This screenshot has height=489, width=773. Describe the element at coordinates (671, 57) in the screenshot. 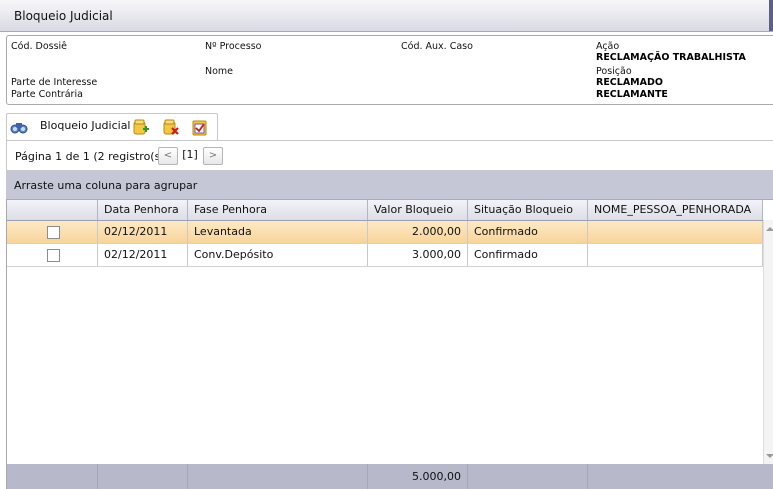

I see `acao-value: RECLAMAÇÃO TRABALHISTA` at that location.